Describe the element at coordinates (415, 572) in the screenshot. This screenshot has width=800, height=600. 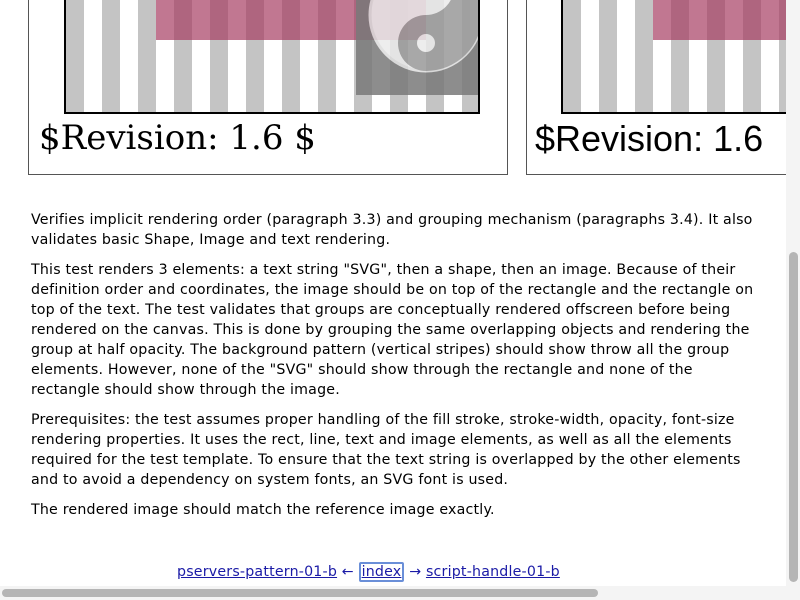
I see `right-arrow-icon: →` at that location.